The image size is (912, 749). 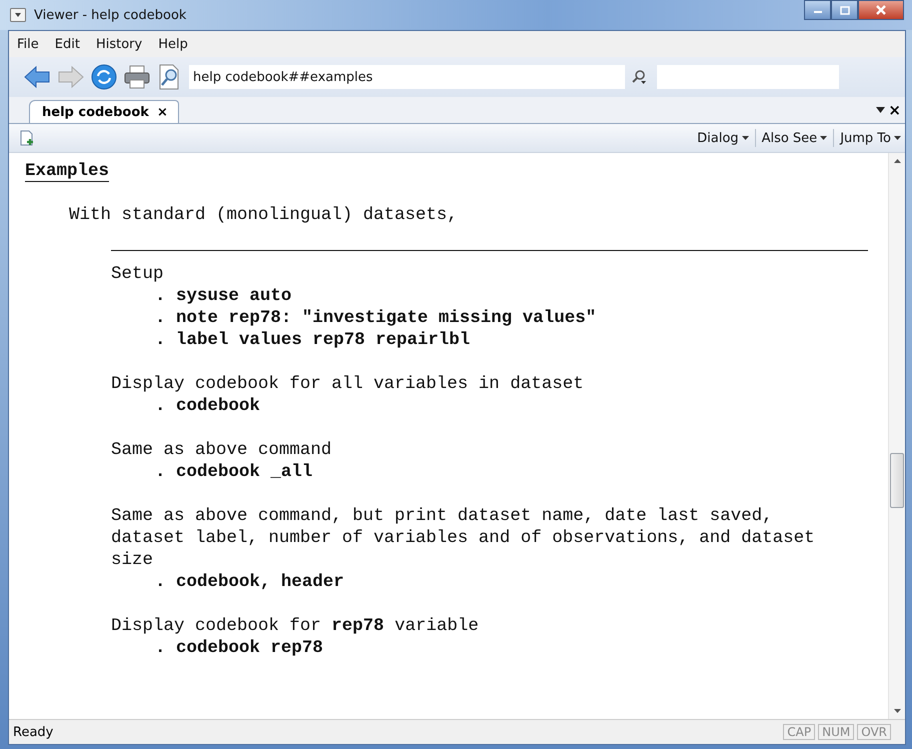 I want to click on close-button, so click(x=881, y=10).